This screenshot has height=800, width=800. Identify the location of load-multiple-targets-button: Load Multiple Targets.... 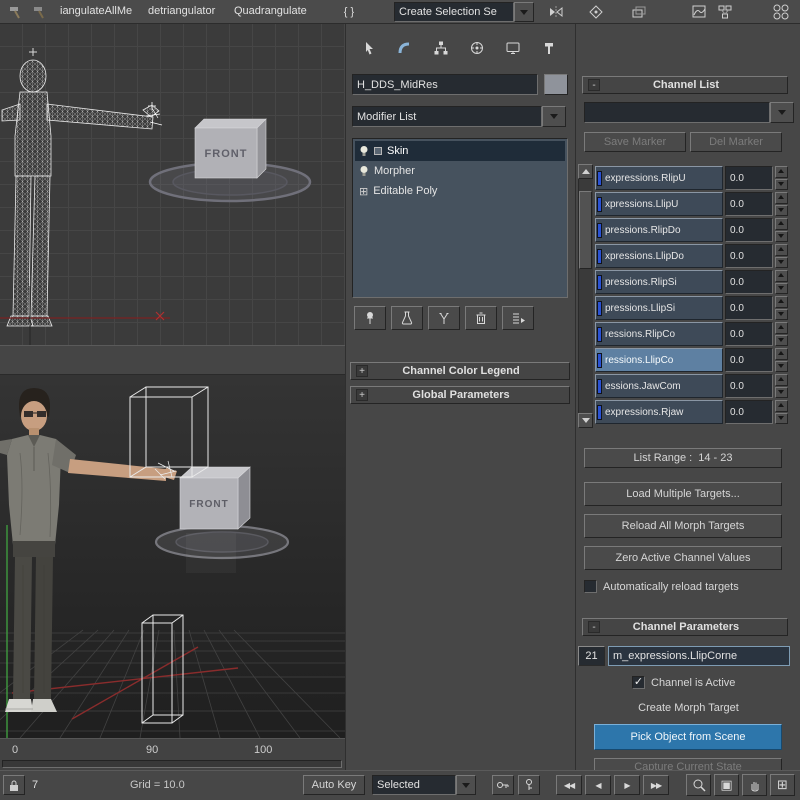
(683, 494).